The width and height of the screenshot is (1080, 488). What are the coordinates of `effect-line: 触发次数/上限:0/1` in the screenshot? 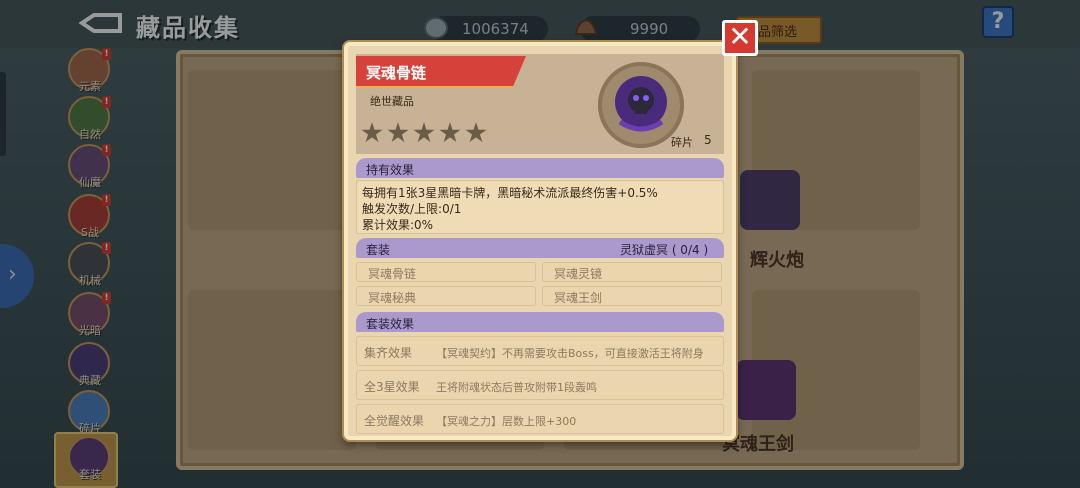 It's located at (412, 209).